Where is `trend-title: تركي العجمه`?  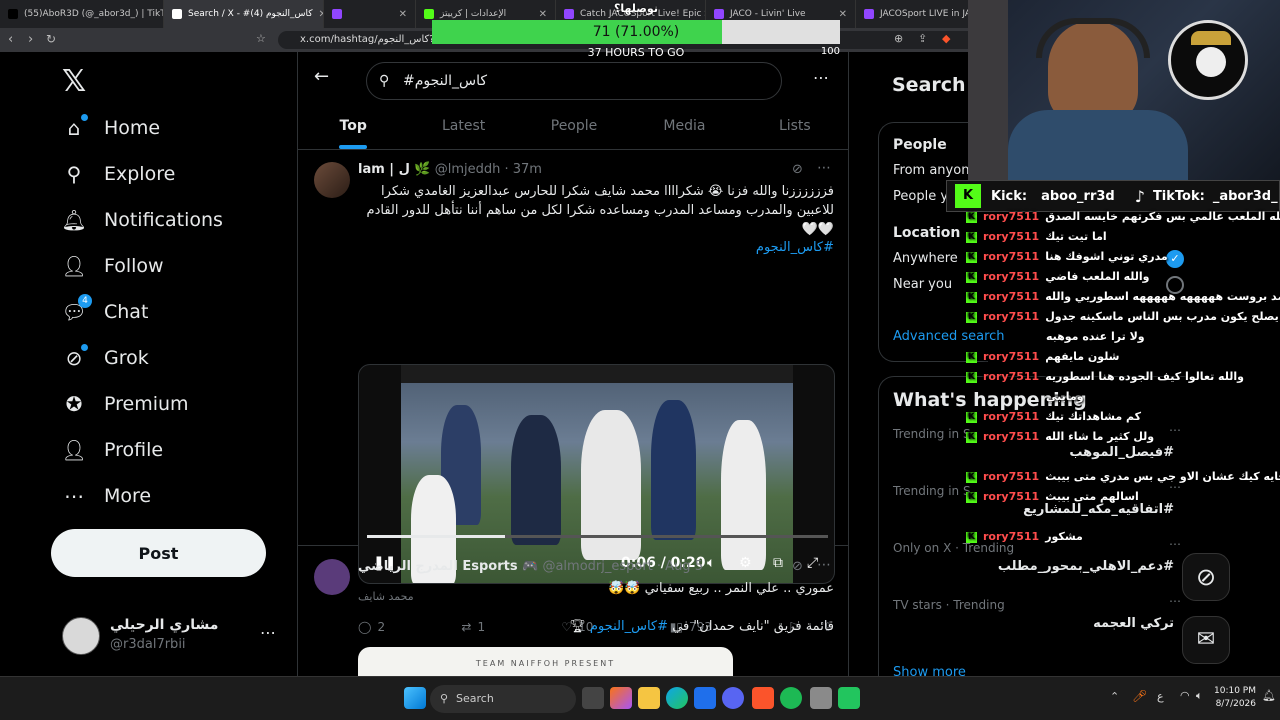
trend-title: تركي العجمه is located at coordinates (1081, 623).